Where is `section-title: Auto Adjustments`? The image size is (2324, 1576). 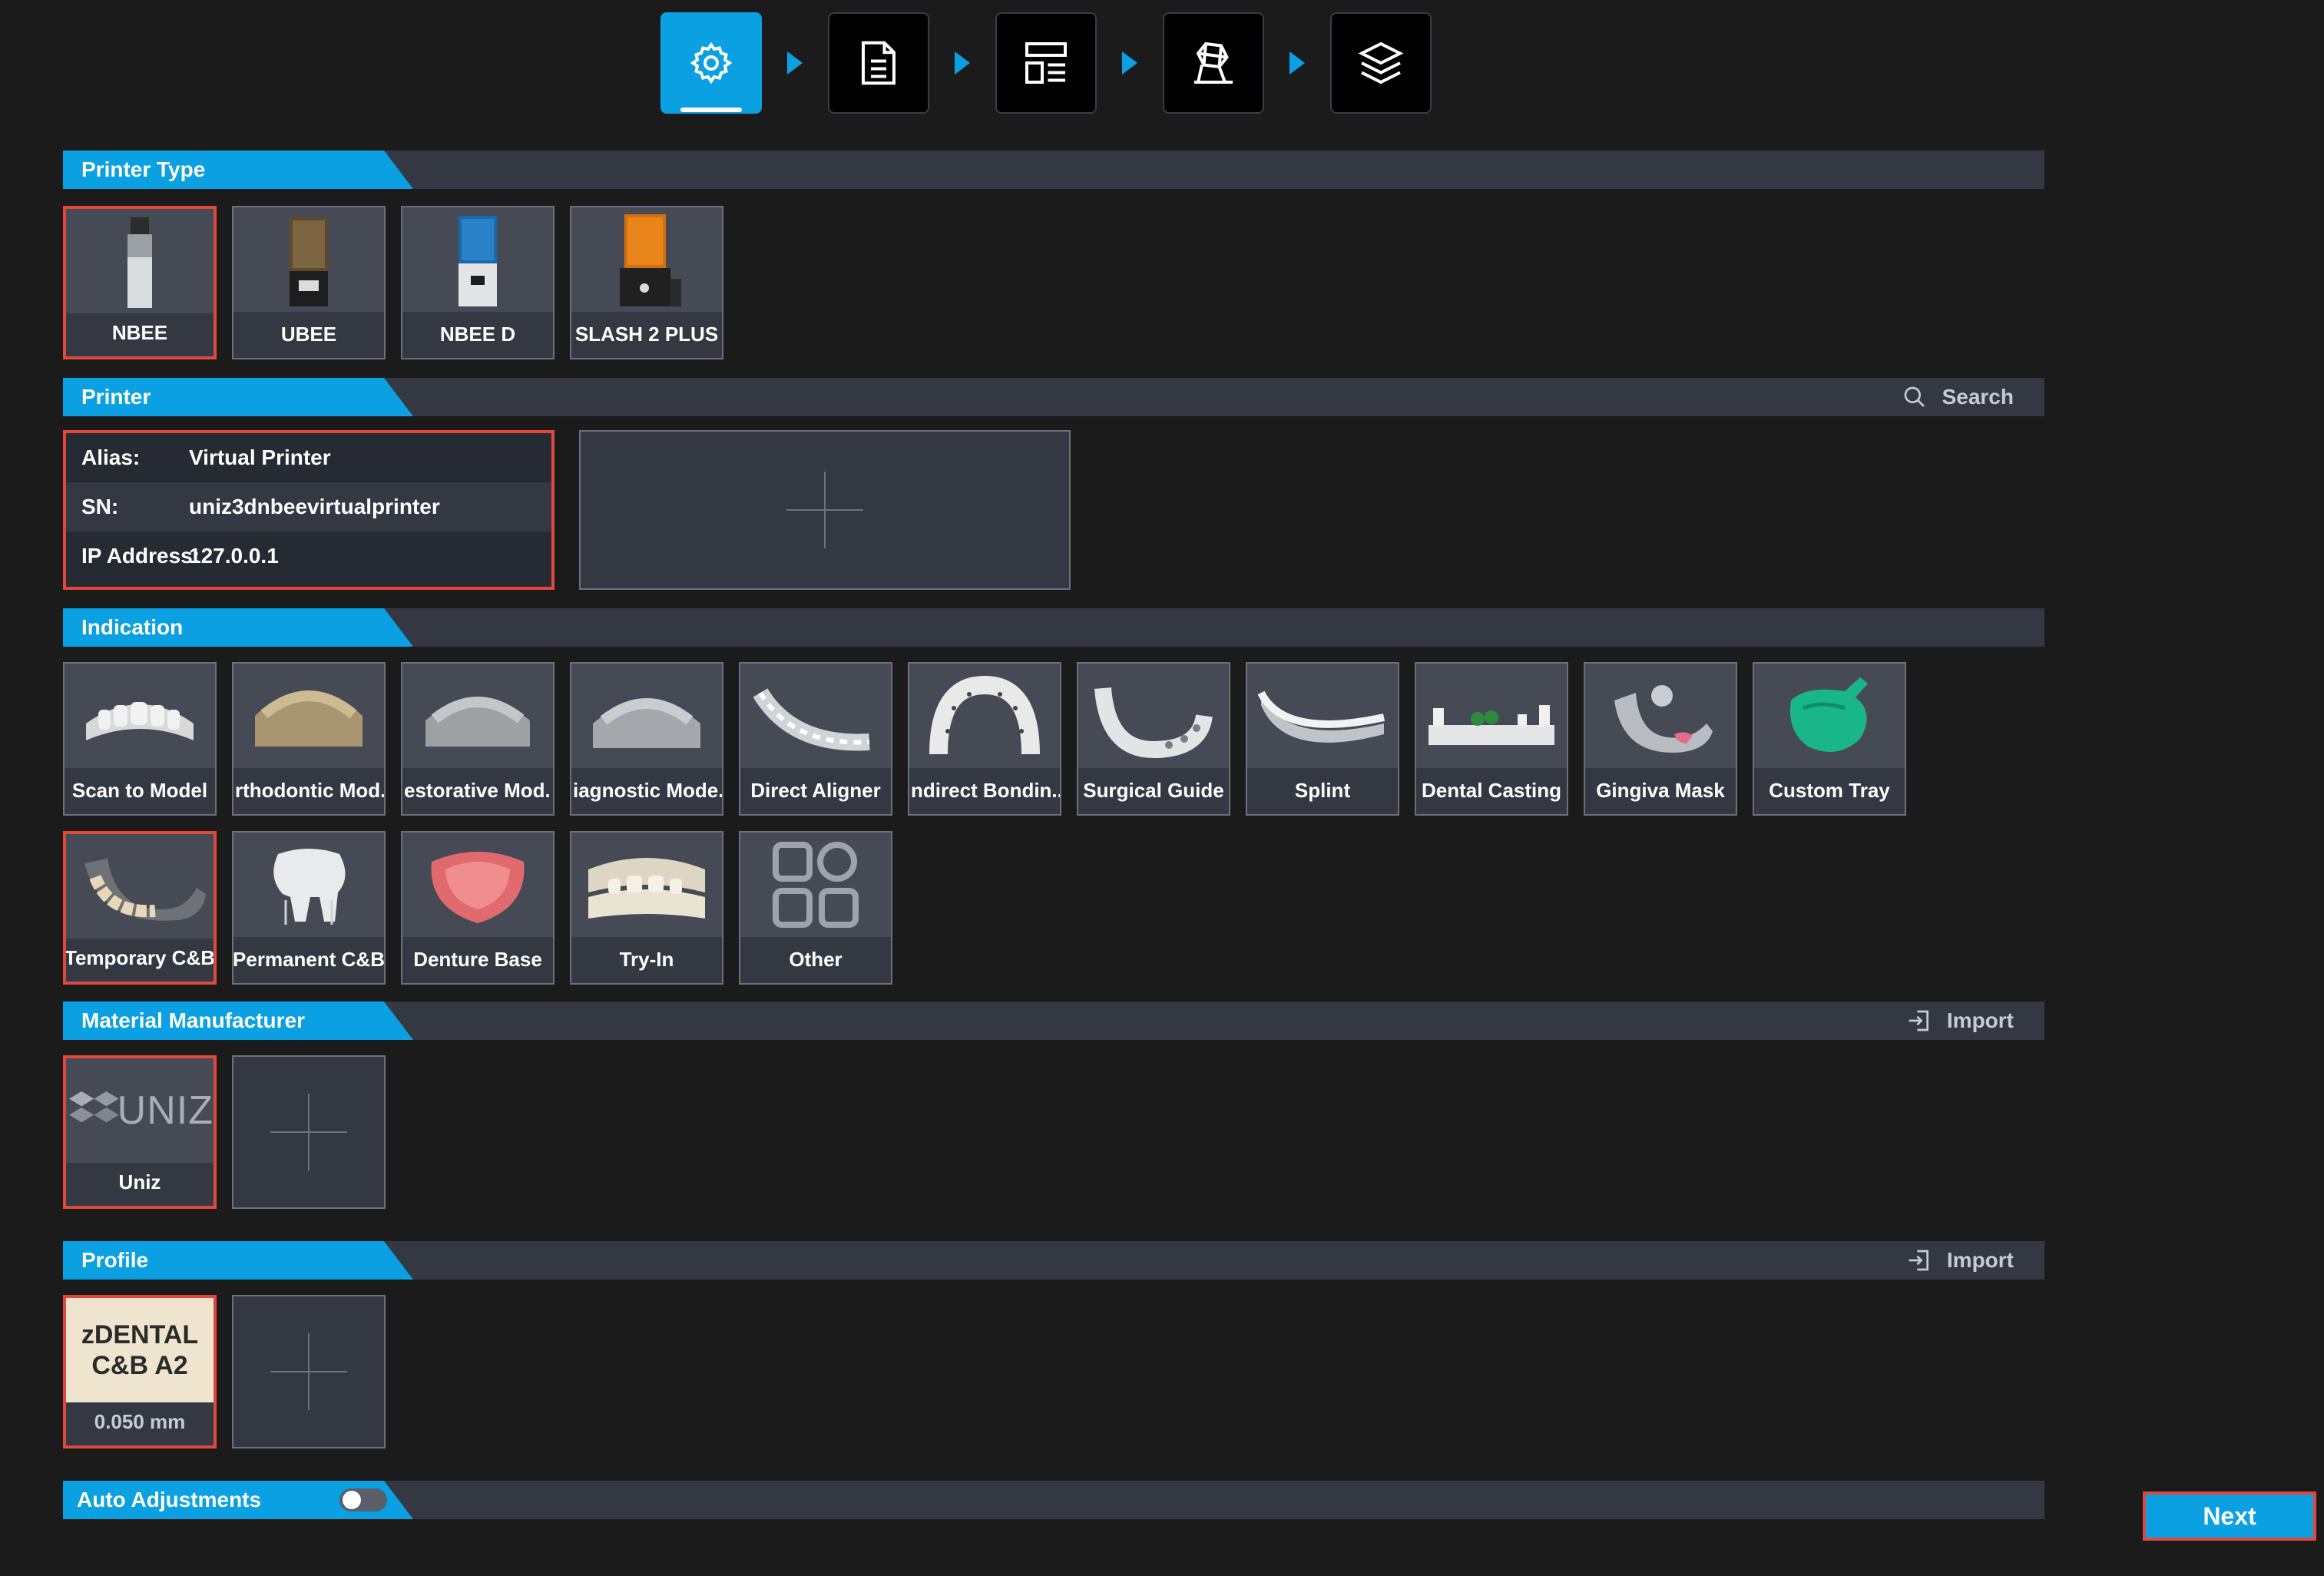 section-title: Auto Adjustments is located at coordinates (169, 1499).